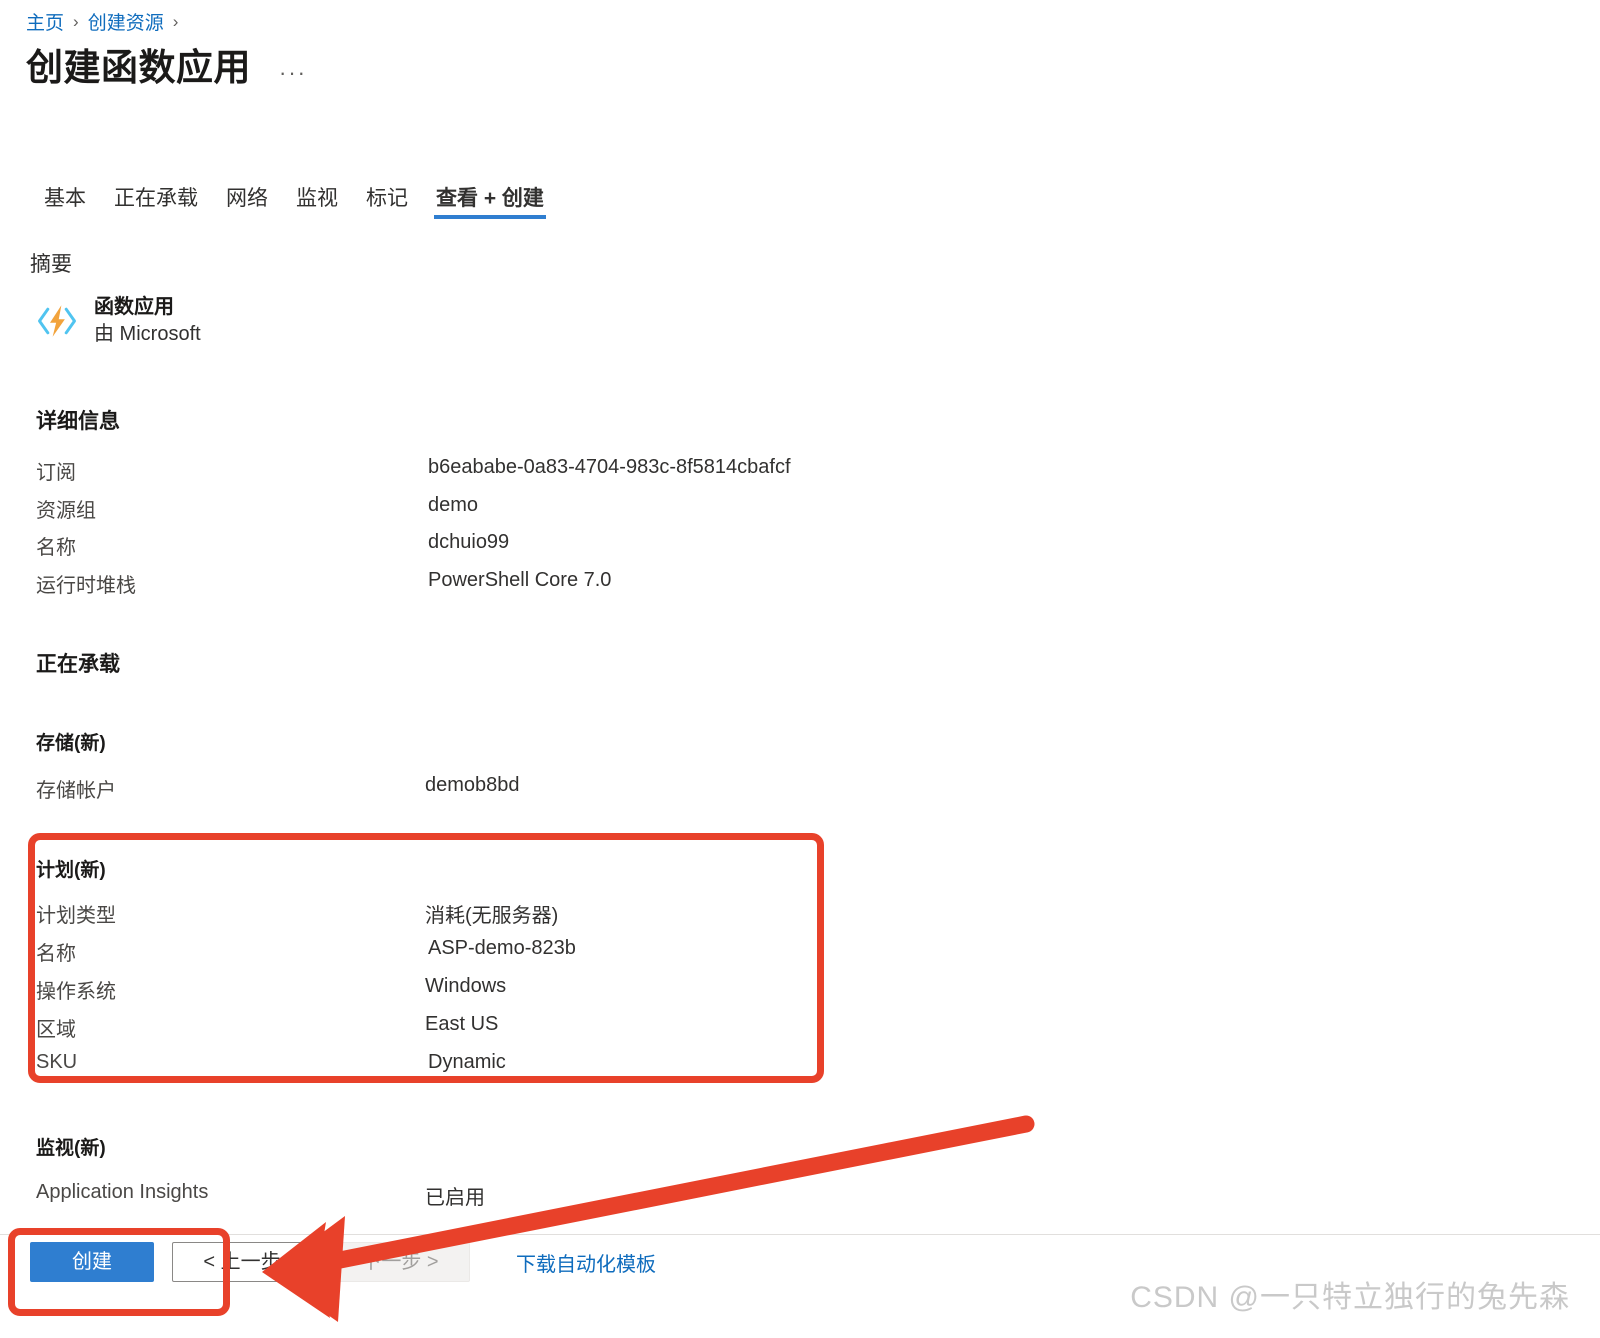 The height and width of the screenshot is (1338, 1600). Describe the element at coordinates (502, 948) in the screenshot. I see `plan-row-value-name: ASP-demo-823b` at that location.